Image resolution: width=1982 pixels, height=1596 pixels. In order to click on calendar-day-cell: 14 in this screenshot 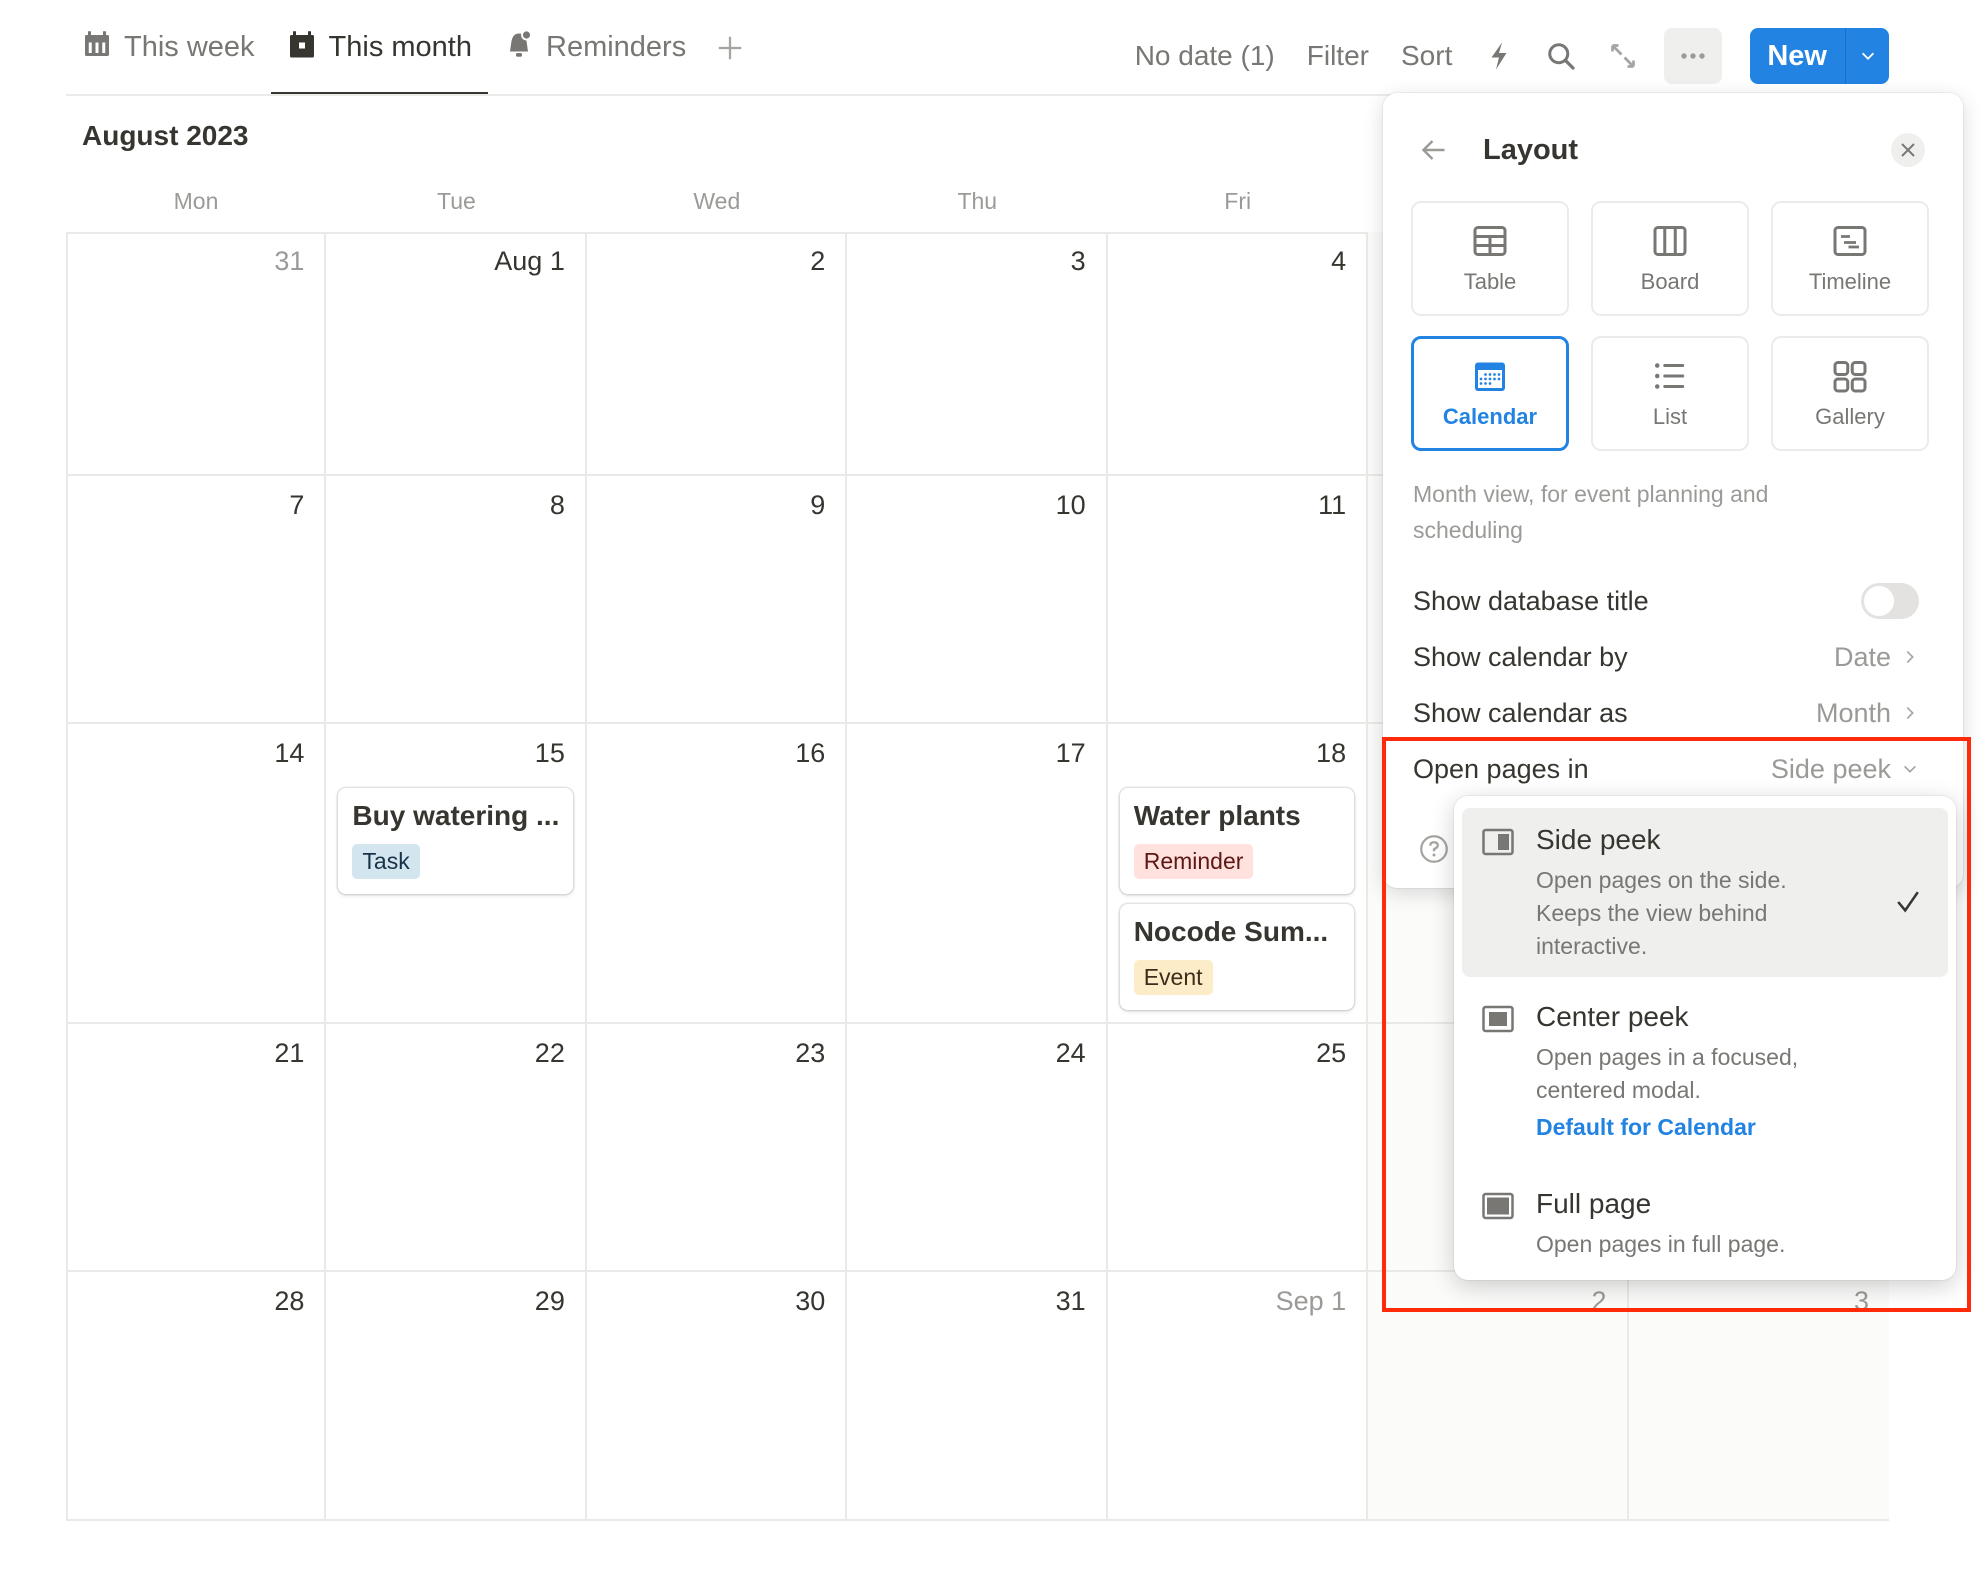, I will do `click(196, 874)`.